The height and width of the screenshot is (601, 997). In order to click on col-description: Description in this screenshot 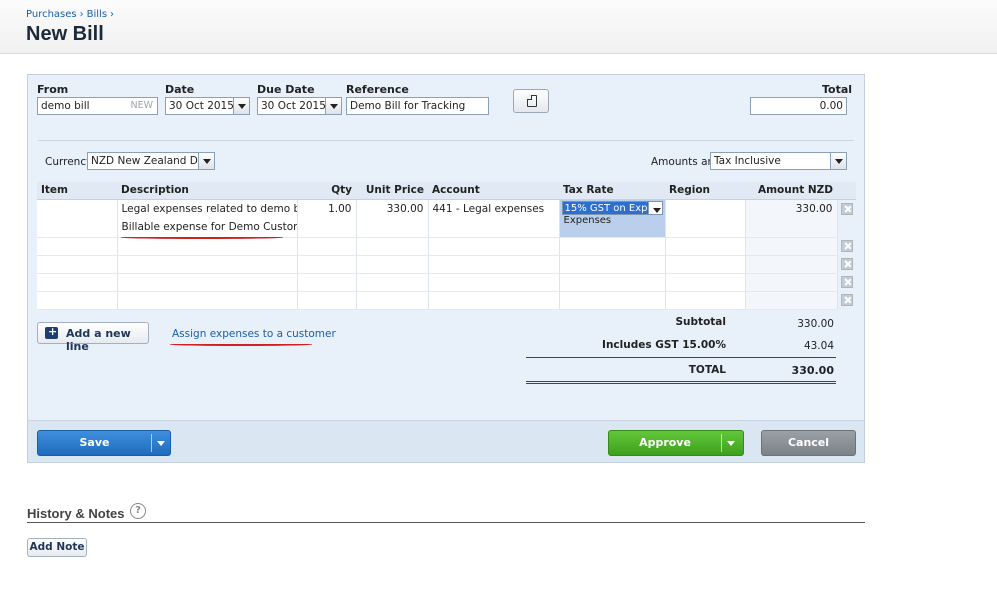, I will do `click(207, 191)`.